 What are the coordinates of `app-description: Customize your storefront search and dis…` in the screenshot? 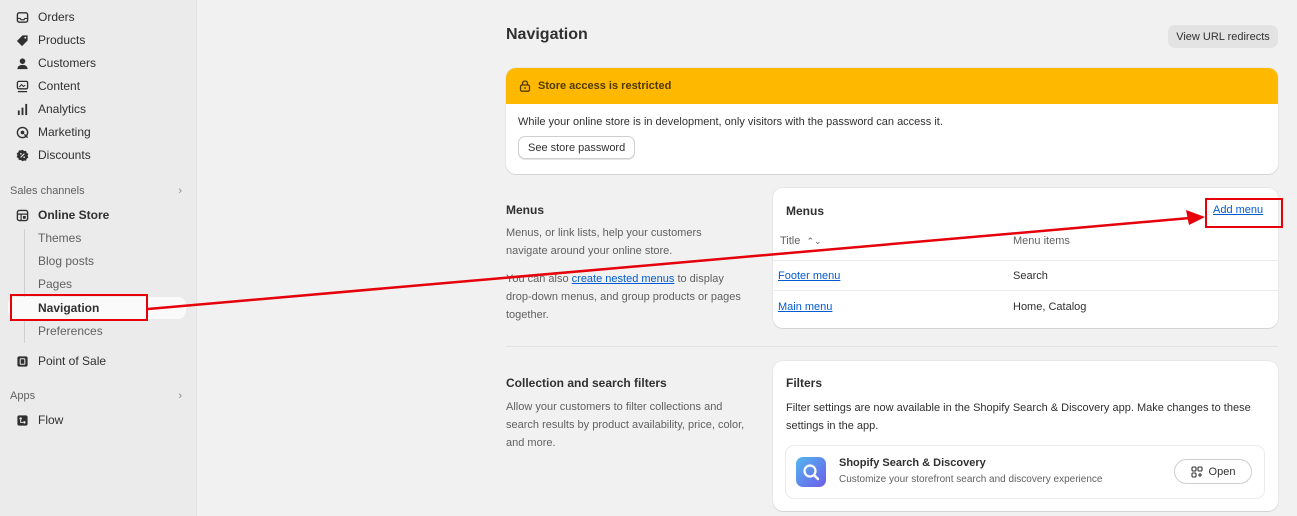 It's located at (971, 479).